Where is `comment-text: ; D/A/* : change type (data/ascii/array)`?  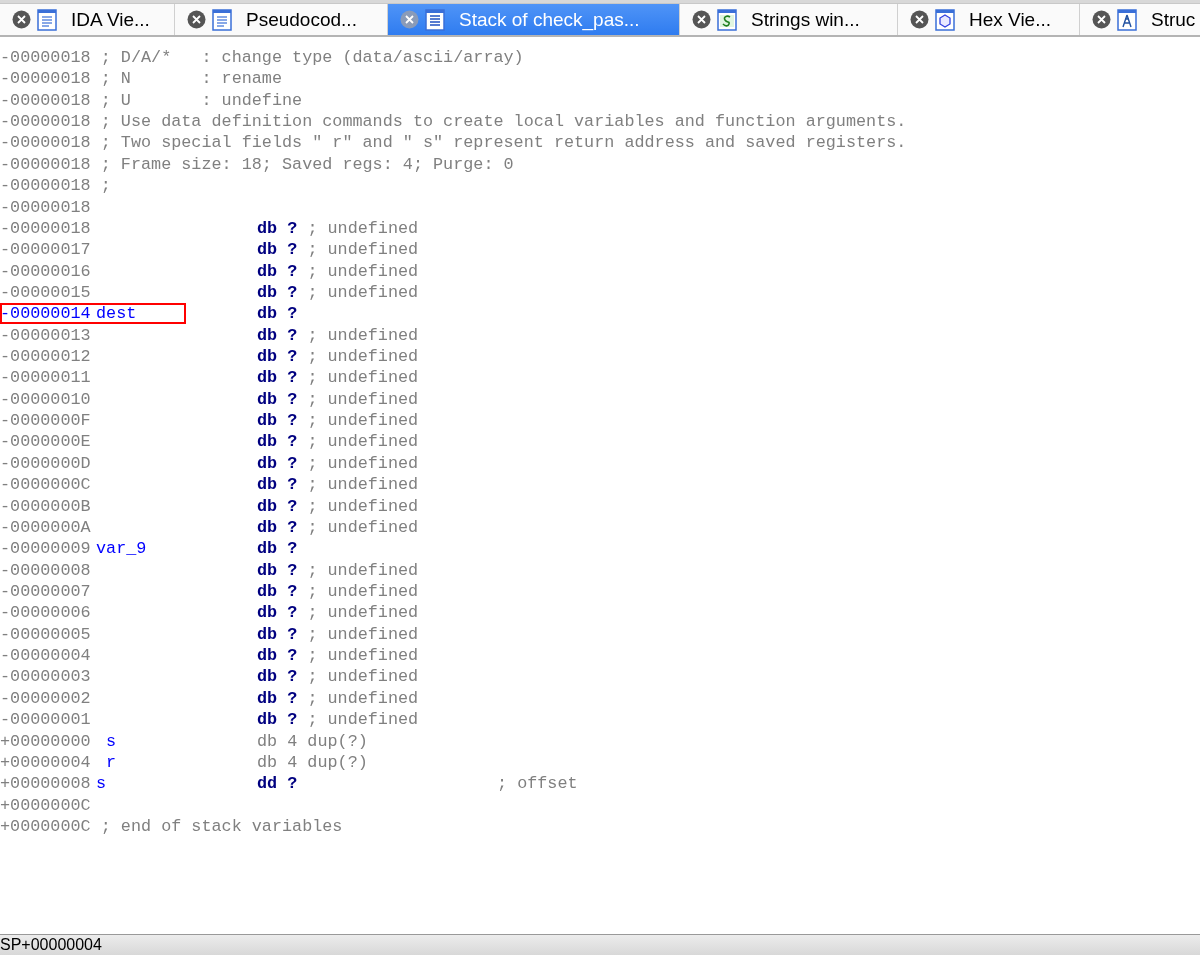
comment-text: ; D/A/* : change type (data/ascii/array) is located at coordinates (311, 58).